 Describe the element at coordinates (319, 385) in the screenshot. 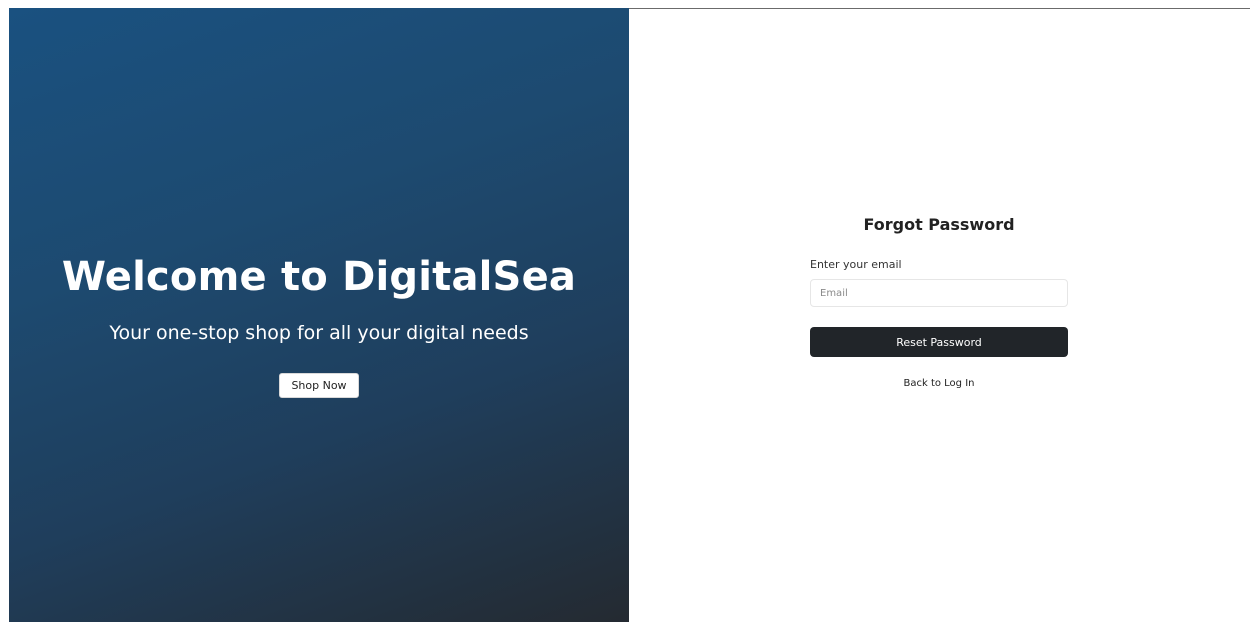

I see `shop-now-button: Shop Now` at that location.